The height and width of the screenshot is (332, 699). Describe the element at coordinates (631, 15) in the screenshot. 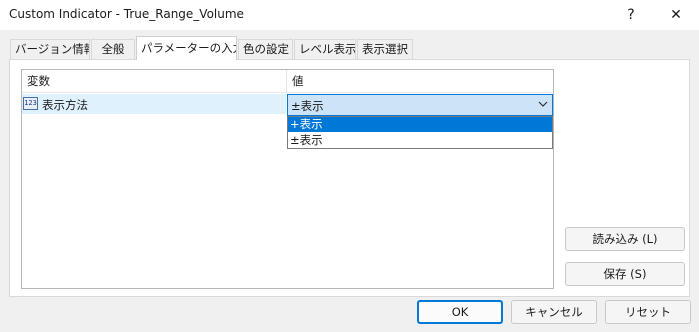

I see `help-button: ?` at that location.